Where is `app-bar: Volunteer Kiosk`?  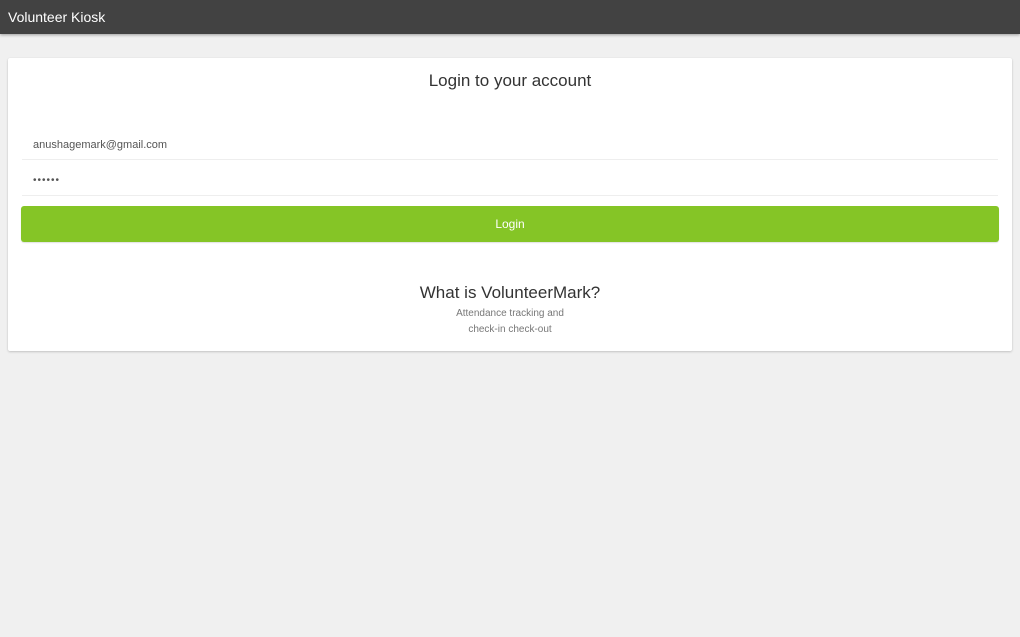 app-bar: Volunteer Kiosk is located at coordinates (510, 17).